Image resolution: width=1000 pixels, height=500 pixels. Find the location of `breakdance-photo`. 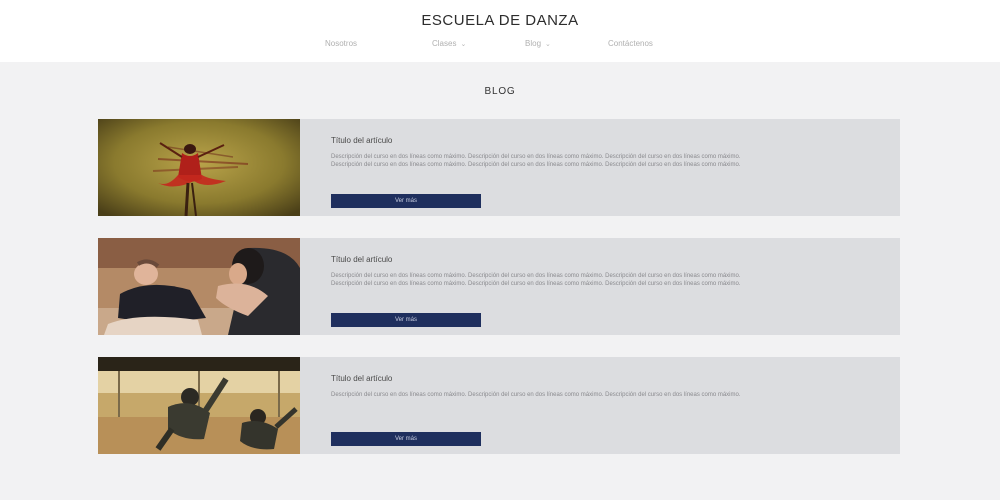

breakdance-photo is located at coordinates (199, 405).